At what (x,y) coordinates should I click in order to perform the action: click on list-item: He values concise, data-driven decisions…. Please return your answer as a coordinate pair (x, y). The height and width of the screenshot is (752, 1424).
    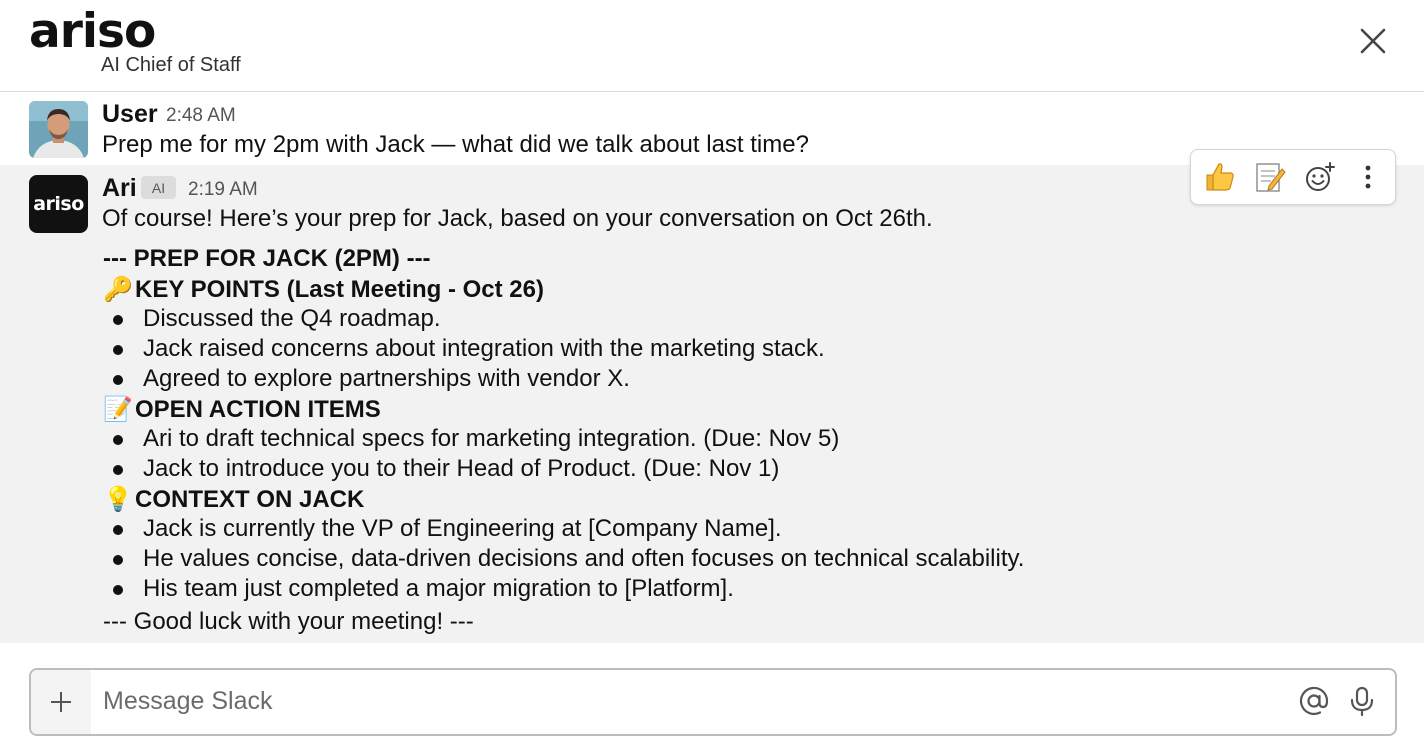
    Looking at the image, I should click on (584, 558).